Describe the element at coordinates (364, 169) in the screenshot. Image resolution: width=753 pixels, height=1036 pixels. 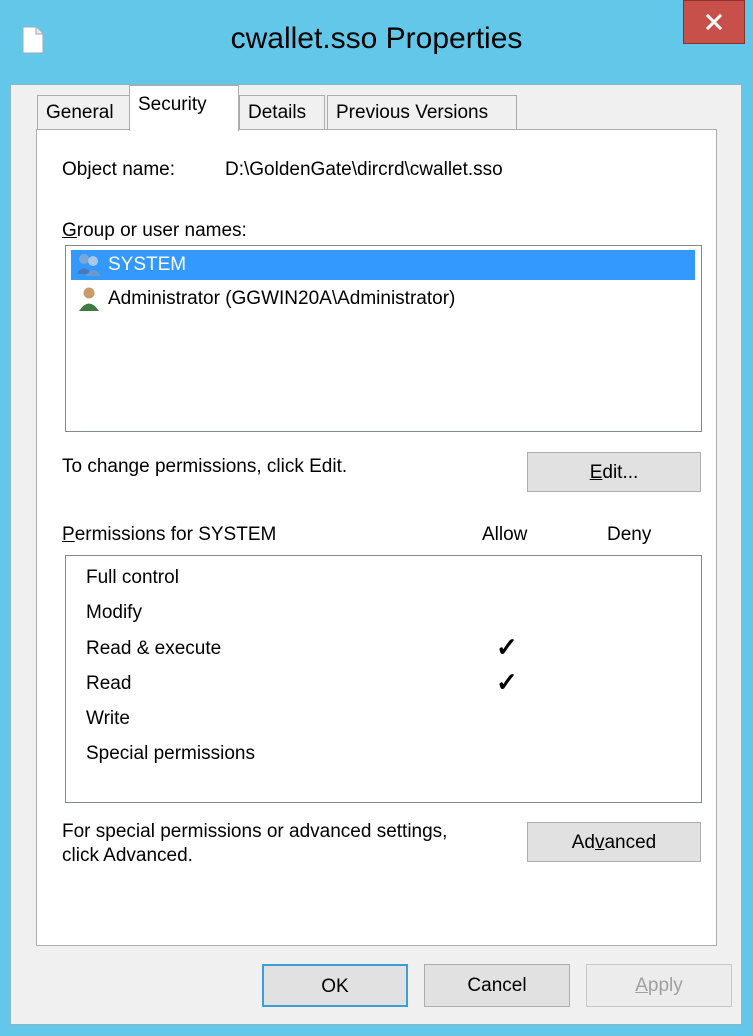
I see `object-name-value: D:\GoldenGate\dircrd\cwallet.sso` at that location.